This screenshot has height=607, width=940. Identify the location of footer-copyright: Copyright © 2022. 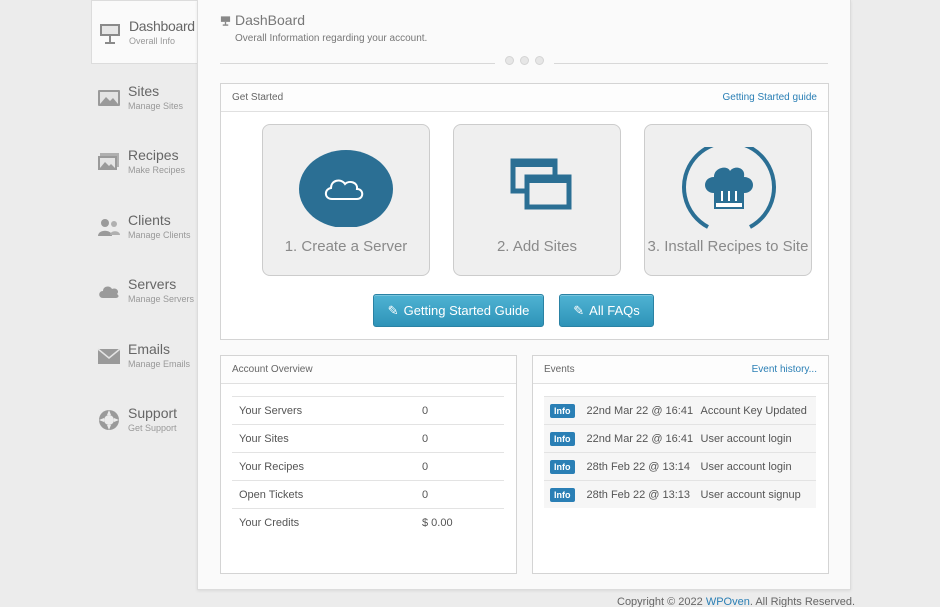
(661, 601).